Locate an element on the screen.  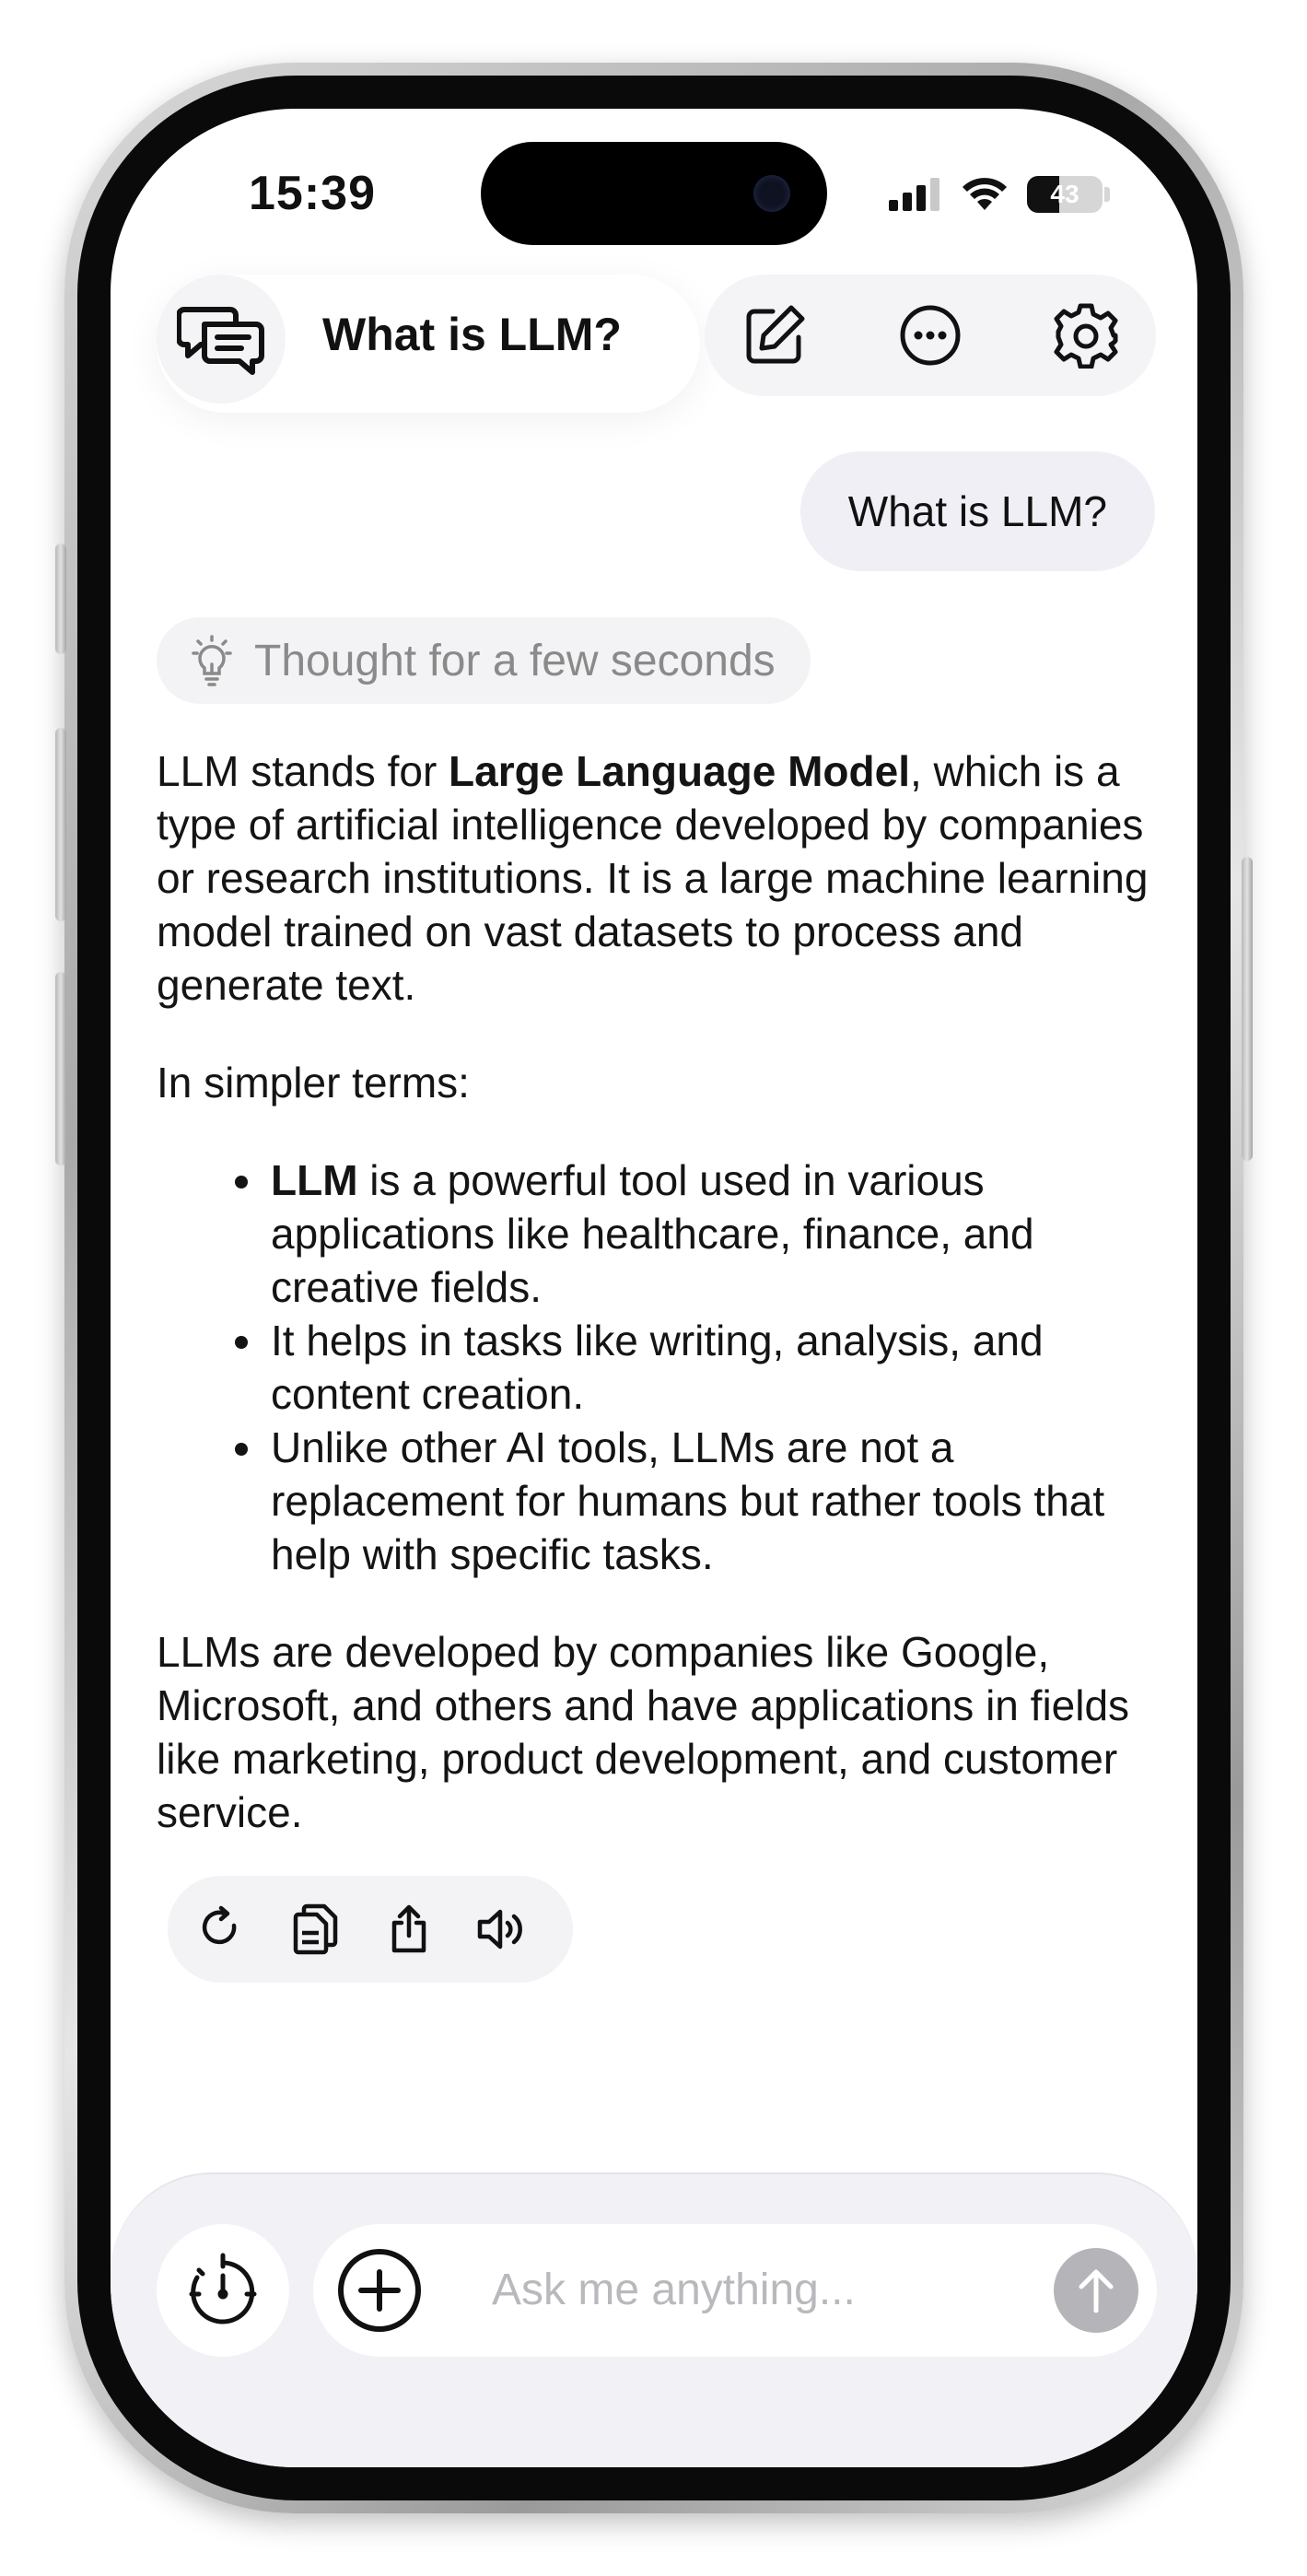
gear-icon is located at coordinates (1086, 336).